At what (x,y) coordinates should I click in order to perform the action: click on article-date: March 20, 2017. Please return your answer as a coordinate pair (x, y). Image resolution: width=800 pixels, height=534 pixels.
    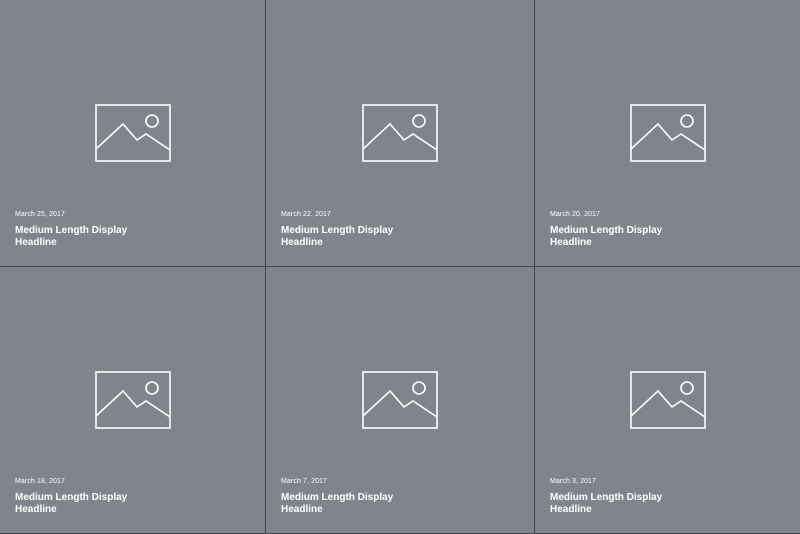
    Looking at the image, I should click on (575, 214).